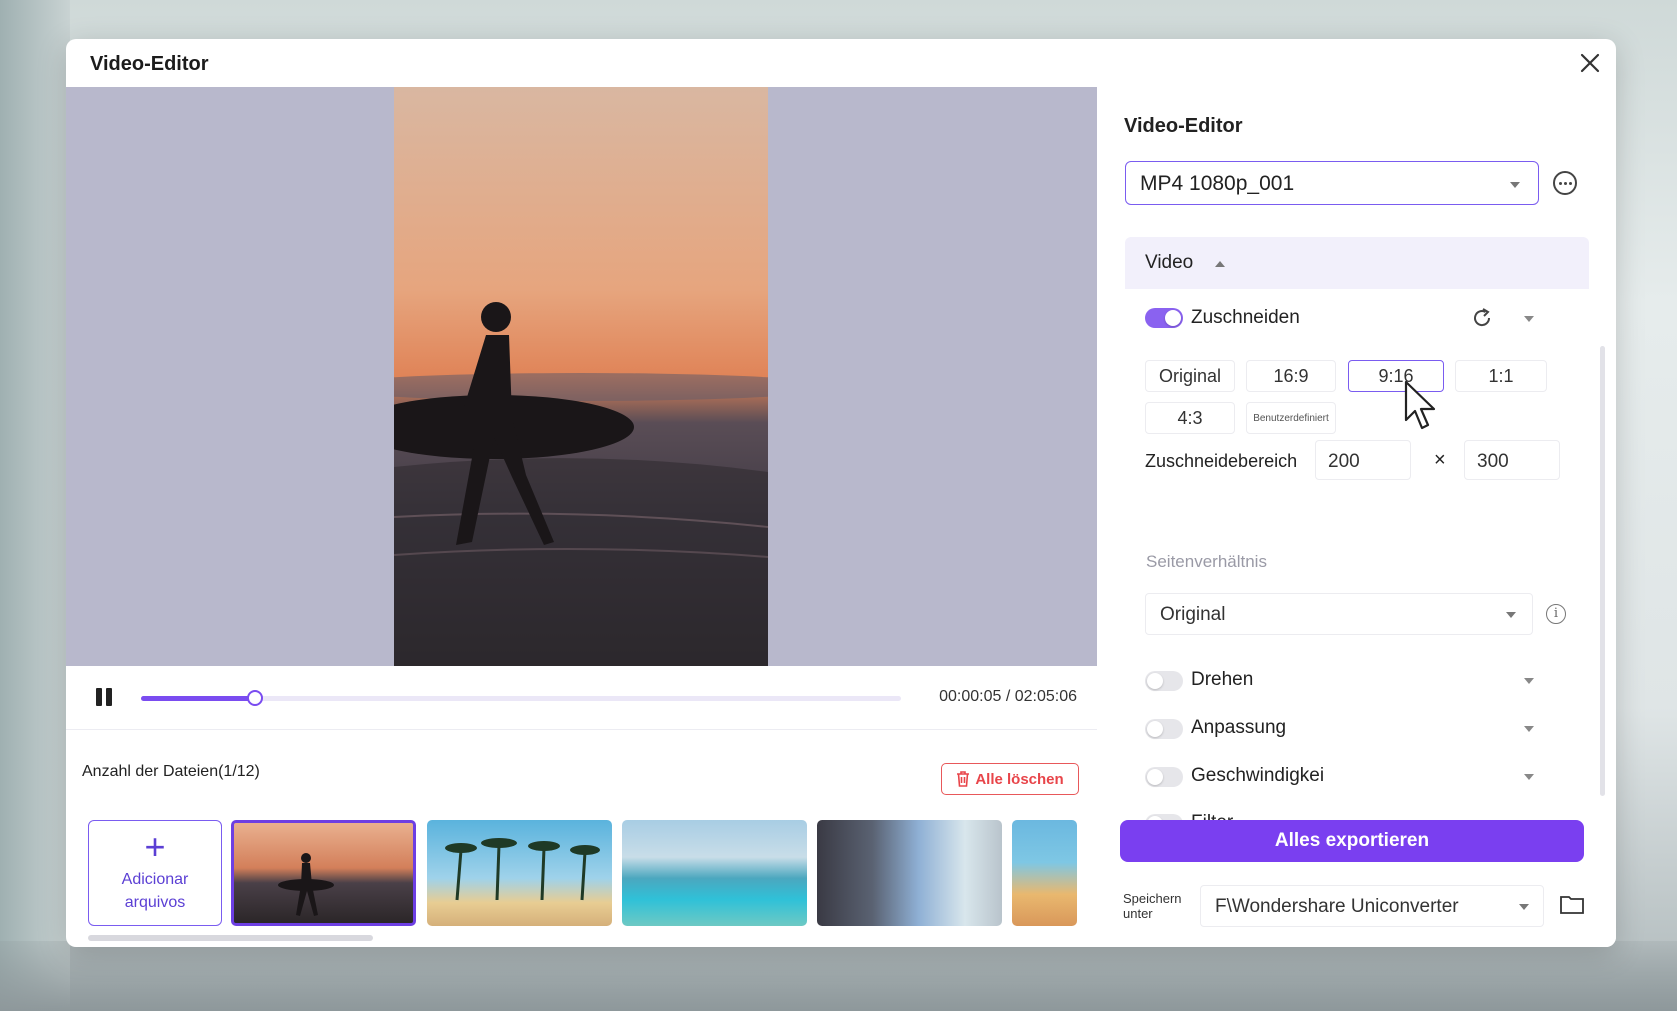  What do you see at coordinates (519, 873) in the screenshot?
I see `file-thumbnail-palms` at bounding box center [519, 873].